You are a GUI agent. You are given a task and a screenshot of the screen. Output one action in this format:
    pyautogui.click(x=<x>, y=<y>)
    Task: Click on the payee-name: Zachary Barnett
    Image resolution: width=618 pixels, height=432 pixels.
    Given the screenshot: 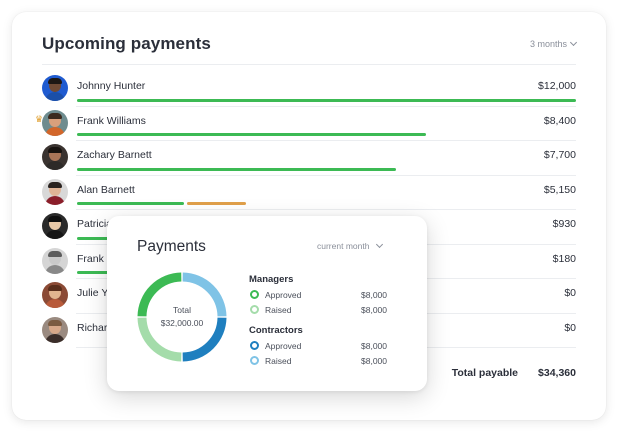 What is the action you would take?
    pyautogui.click(x=114, y=155)
    